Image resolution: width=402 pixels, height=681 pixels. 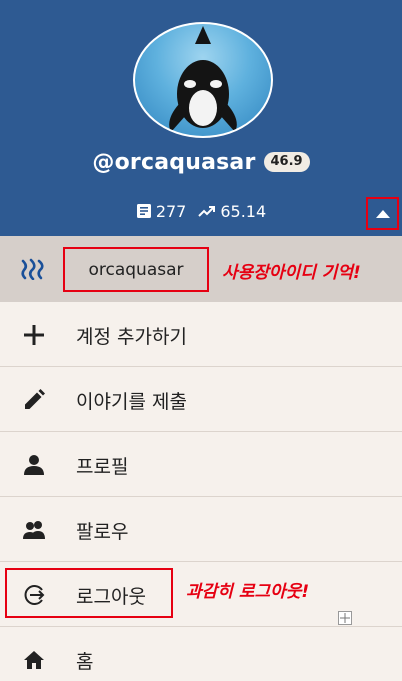 I want to click on annotation-logout-note: 과감히 로그아웃!, so click(x=248, y=592).